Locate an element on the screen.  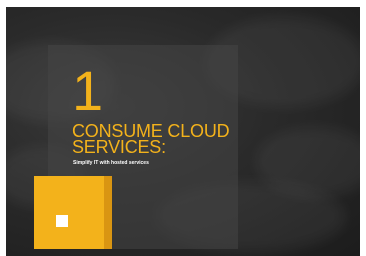
step-subheading: Simplify IT with hosted services is located at coordinates (111, 163).